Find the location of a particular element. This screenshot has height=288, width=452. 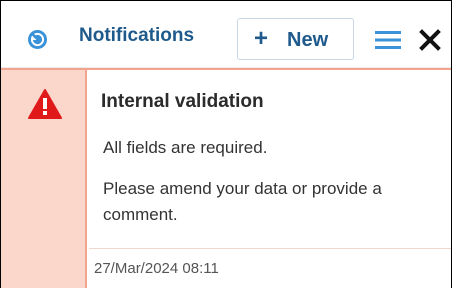

new-notification-button: + New is located at coordinates (295, 39).